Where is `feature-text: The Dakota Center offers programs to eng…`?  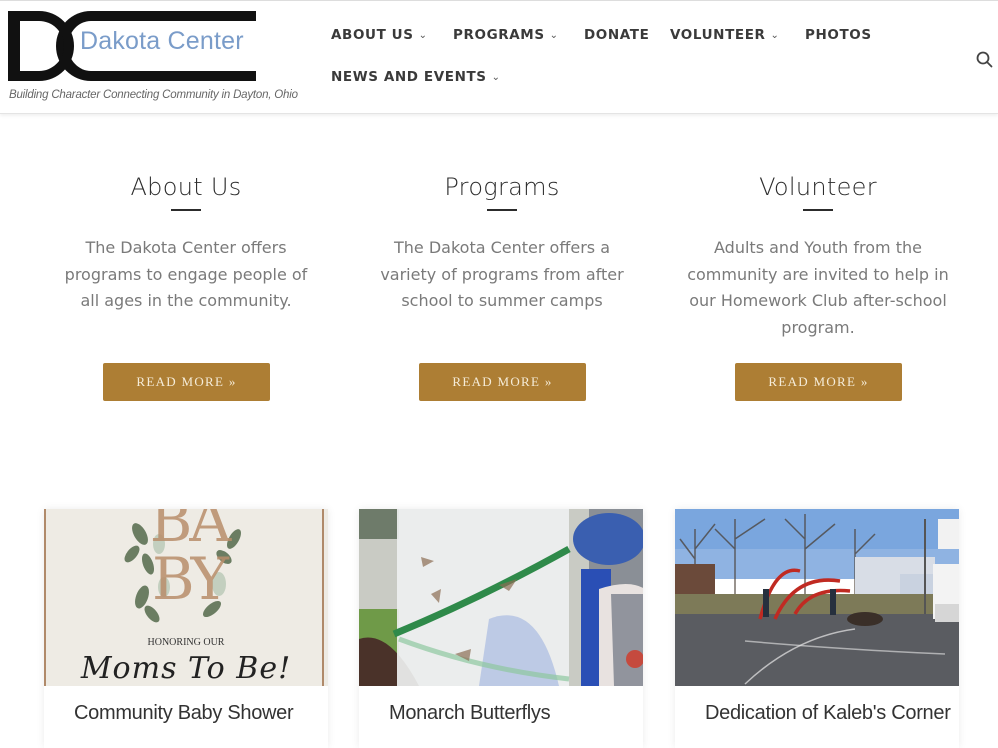
feature-text: The Dakota Center offers programs to eng… is located at coordinates (186, 274).